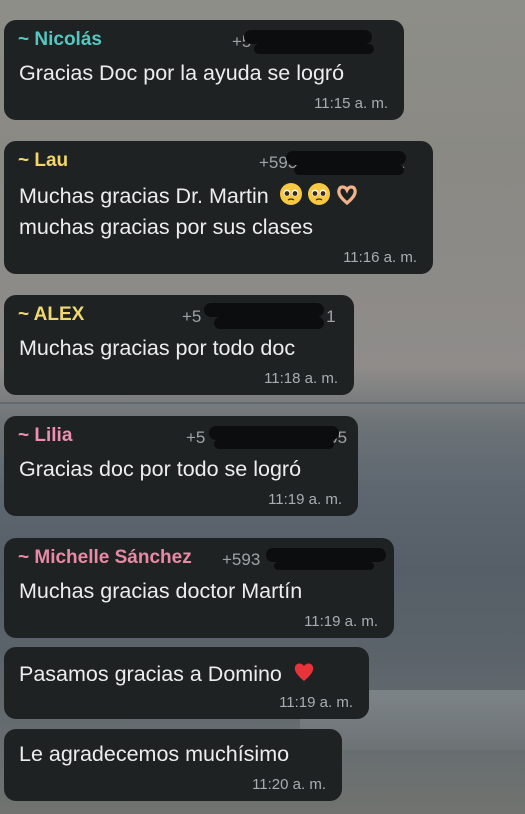 This screenshot has width=525, height=814. What do you see at coordinates (241, 559) in the screenshot?
I see `sender-phone: +593` at bounding box center [241, 559].